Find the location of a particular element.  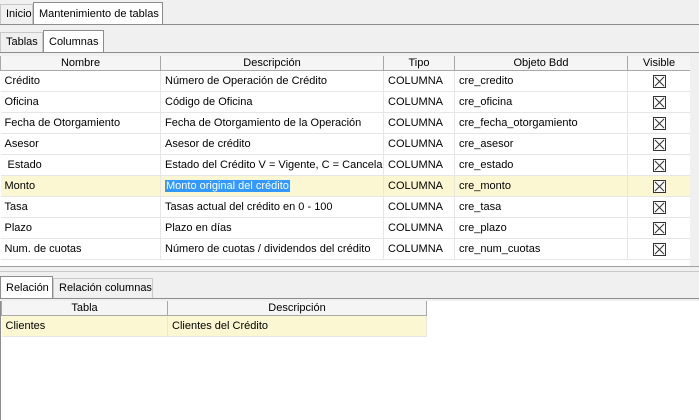

tab-relacion: Relación is located at coordinates (26, 287).